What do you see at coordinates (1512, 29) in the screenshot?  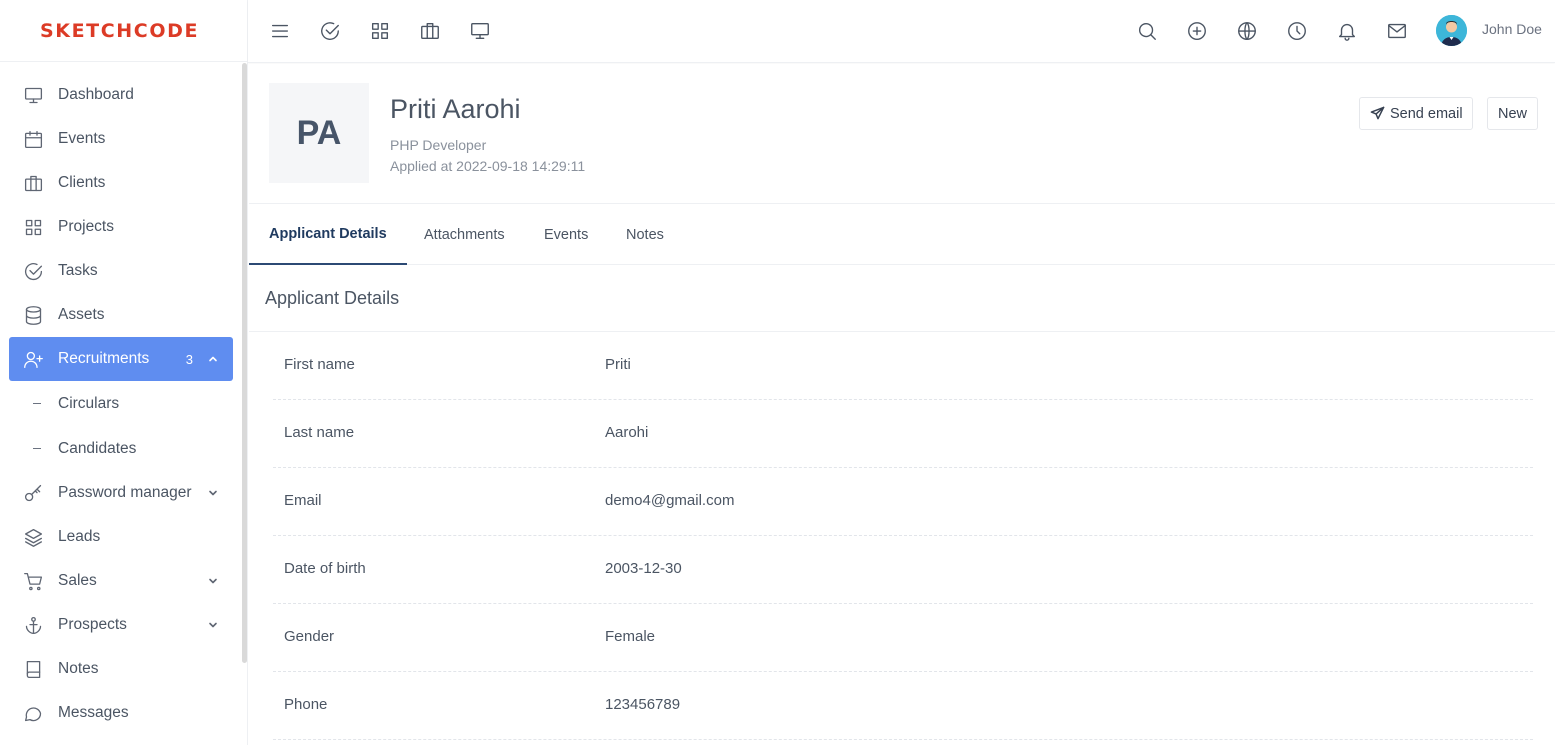 I see `user-name: John Doe` at bounding box center [1512, 29].